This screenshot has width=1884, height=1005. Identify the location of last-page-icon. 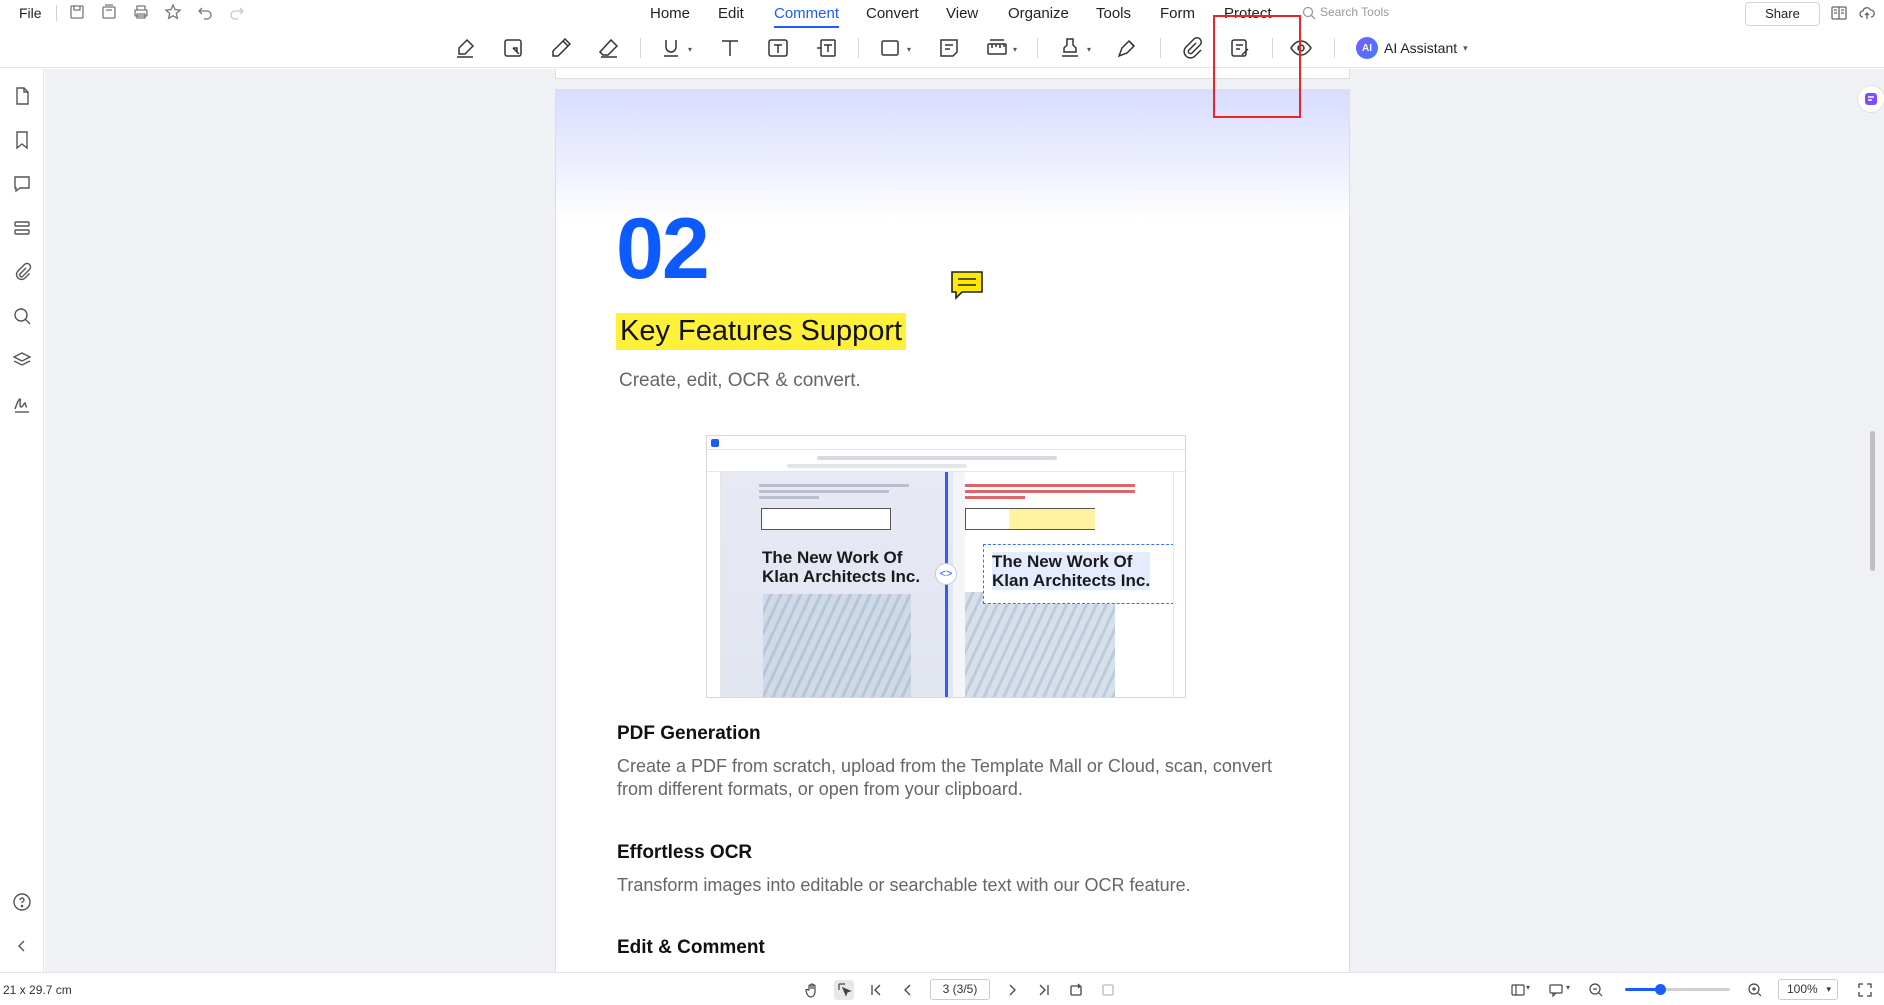
(1044, 990).